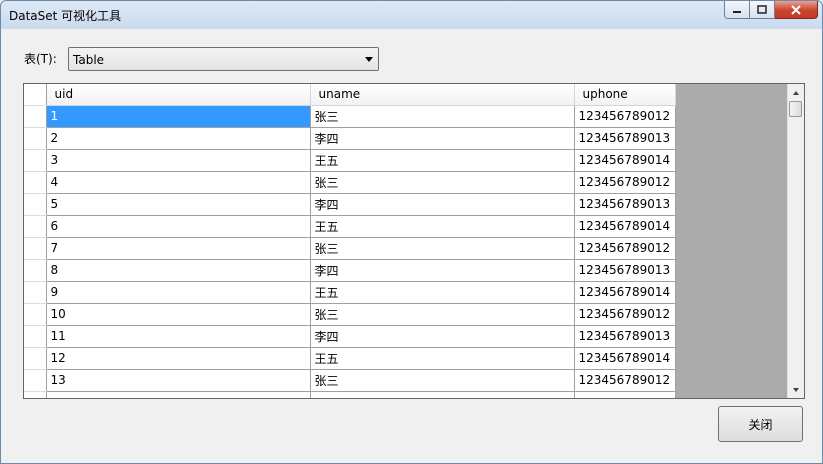 This screenshot has width=823, height=464. Describe the element at coordinates (223, 59) in the screenshot. I see `table-select: Table` at that location.